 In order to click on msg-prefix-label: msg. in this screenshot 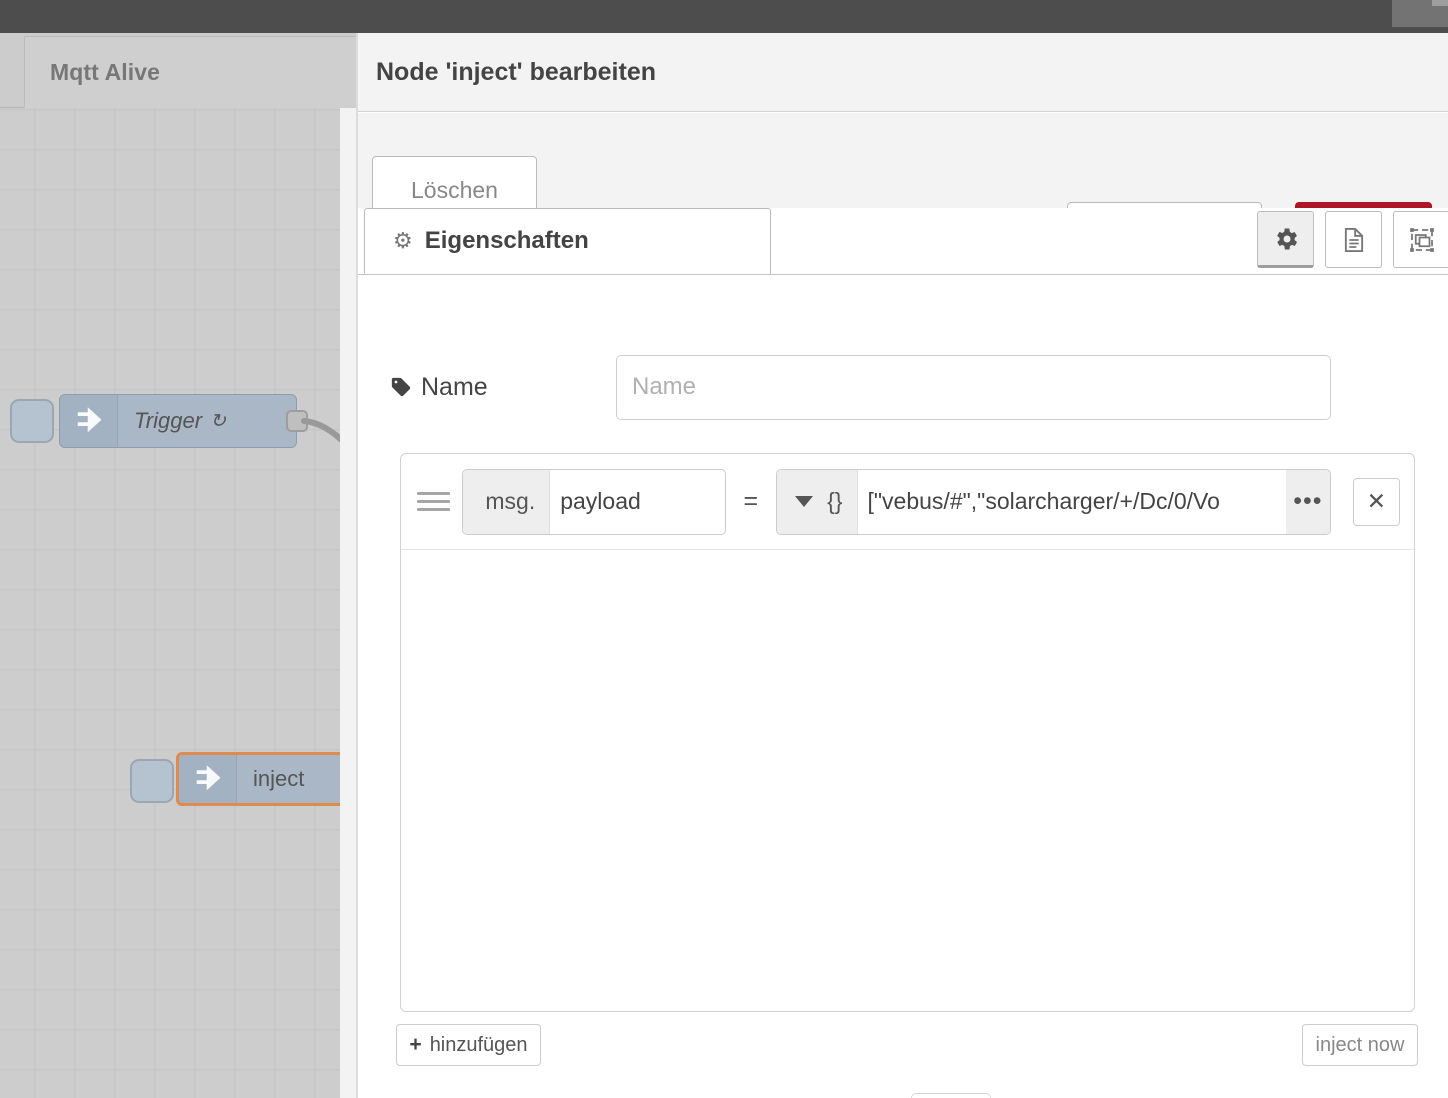, I will do `click(507, 501)`.